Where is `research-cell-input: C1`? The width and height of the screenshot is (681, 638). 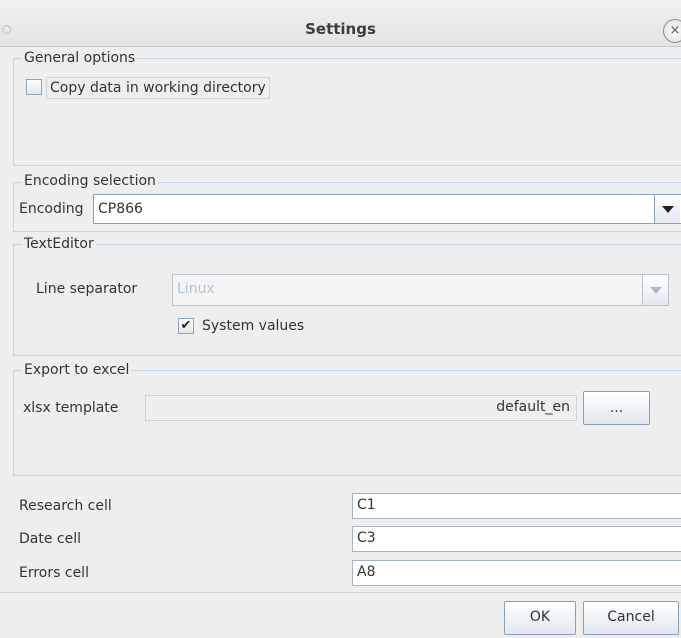 research-cell-input: C1 is located at coordinates (516, 506).